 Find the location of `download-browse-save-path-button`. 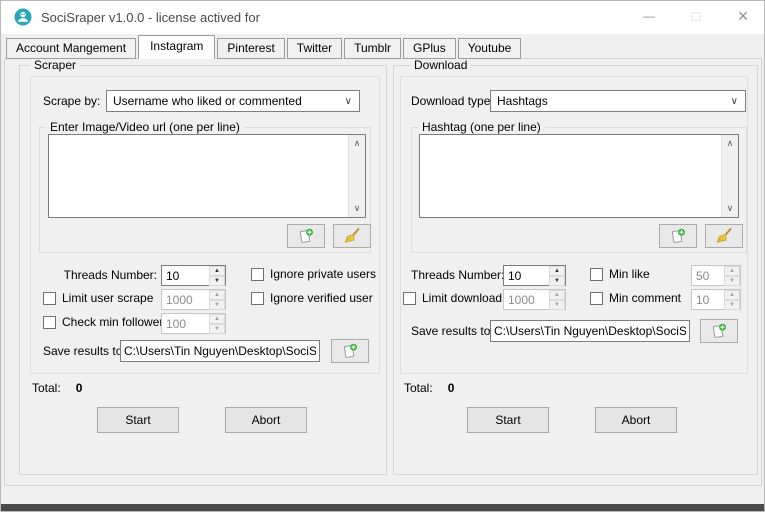

download-browse-save-path-button is located at coordinates (719, 331).